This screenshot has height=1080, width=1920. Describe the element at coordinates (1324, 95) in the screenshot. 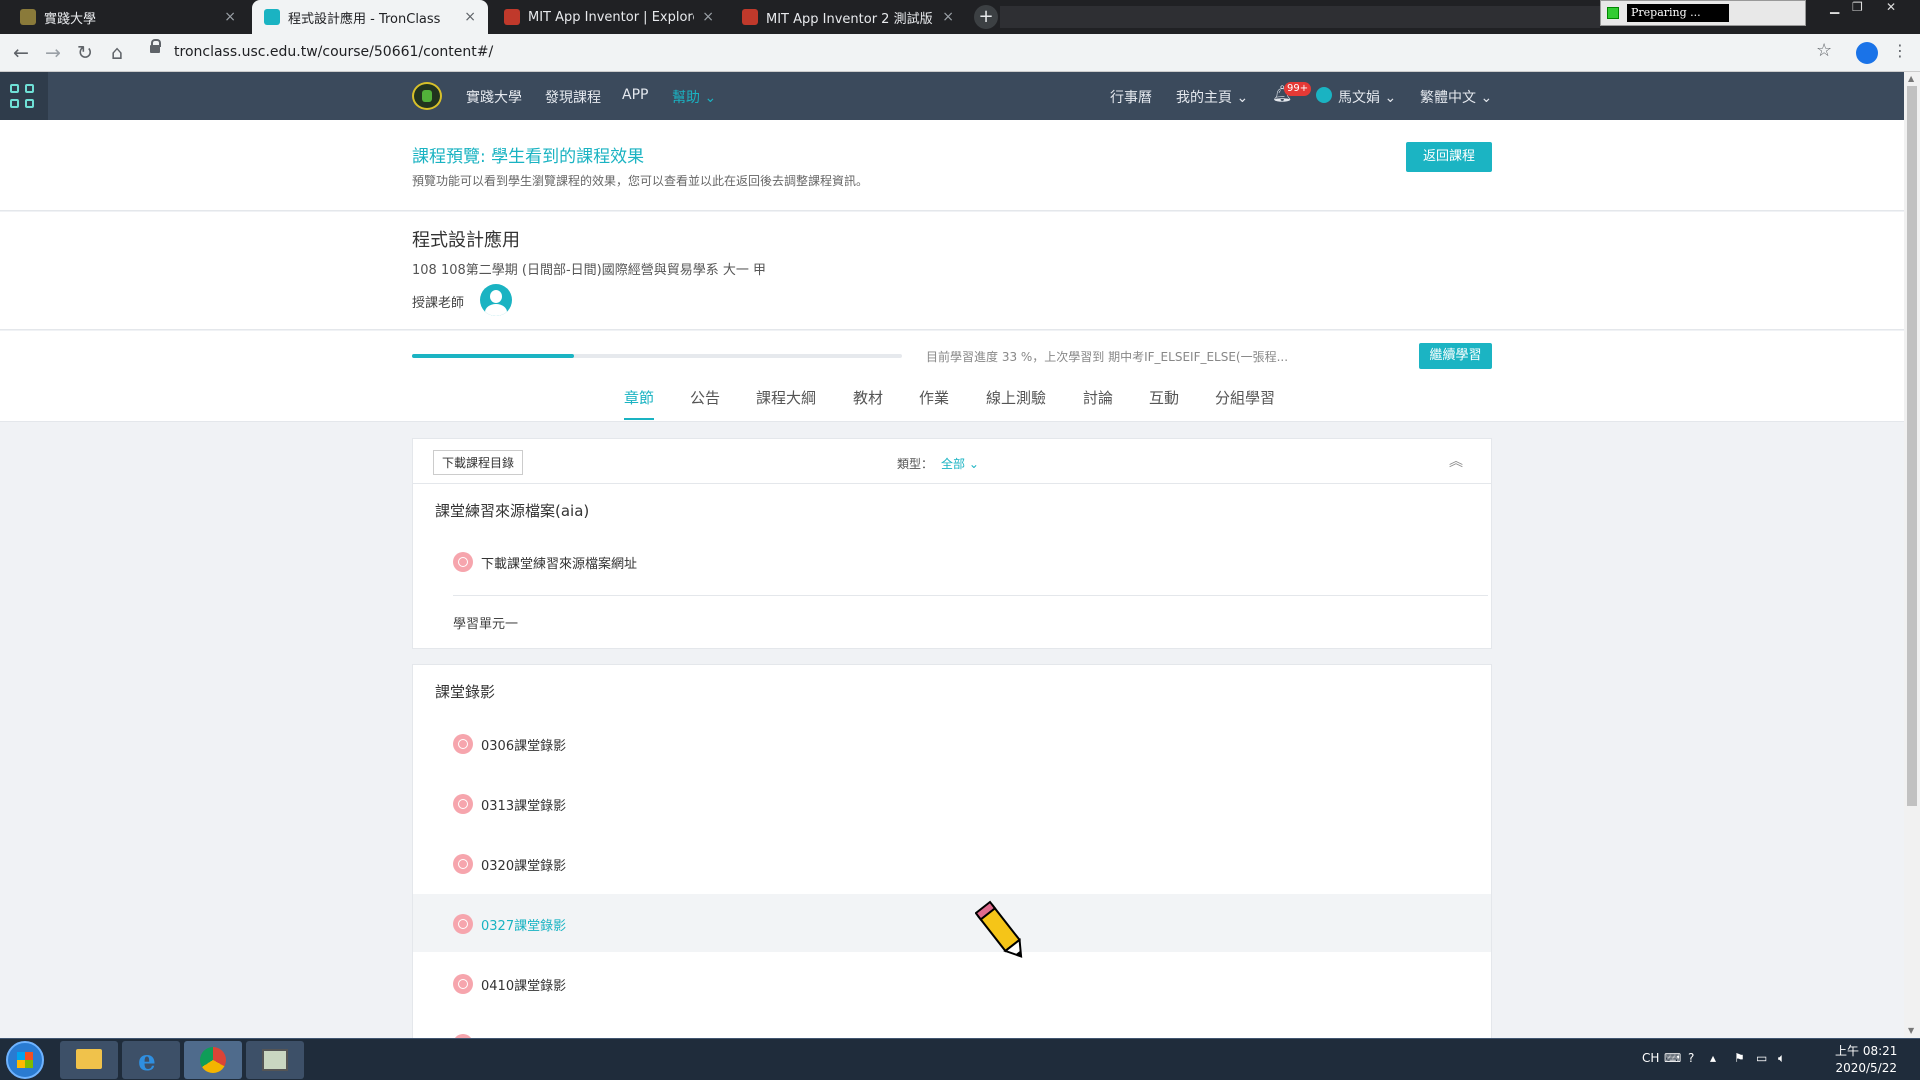

I see `user-avatar` at that location.